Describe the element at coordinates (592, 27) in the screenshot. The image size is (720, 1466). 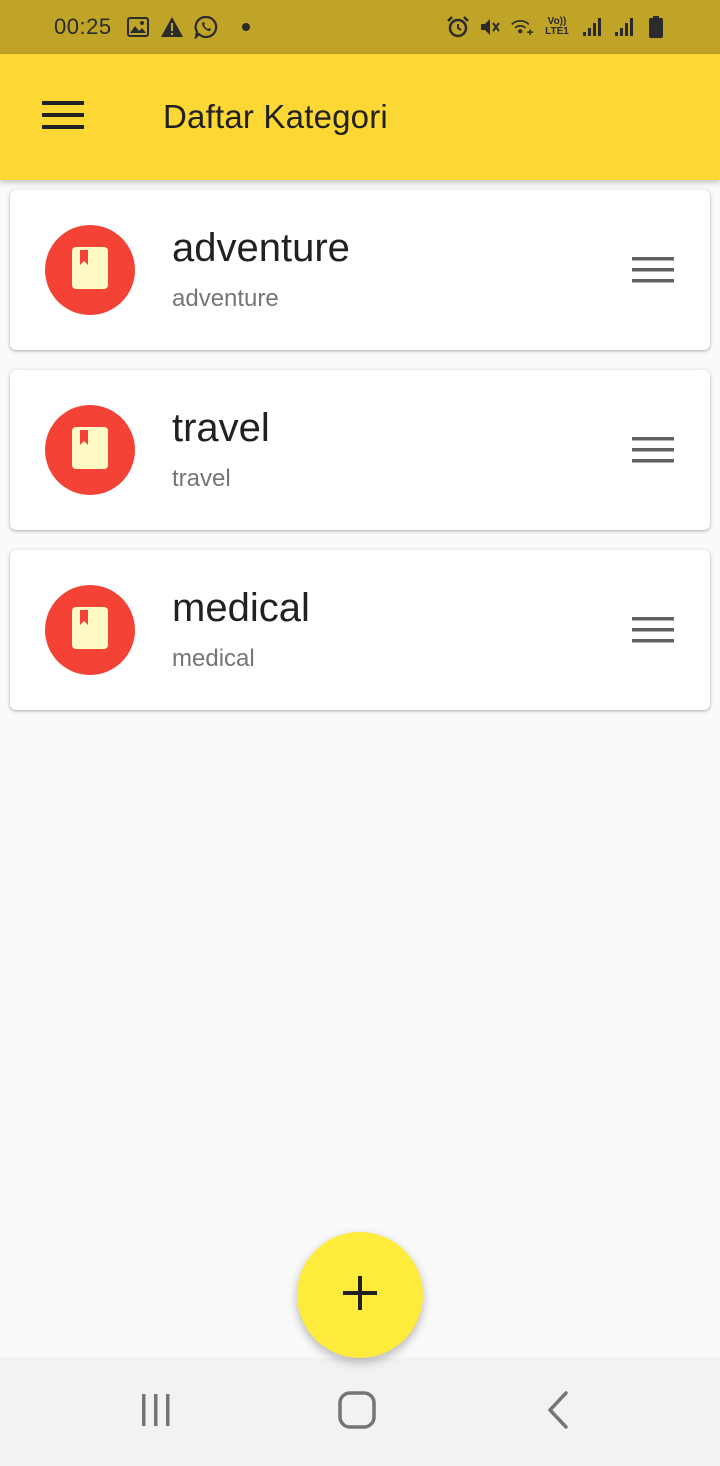
I see `signal-1-icon` at that location.